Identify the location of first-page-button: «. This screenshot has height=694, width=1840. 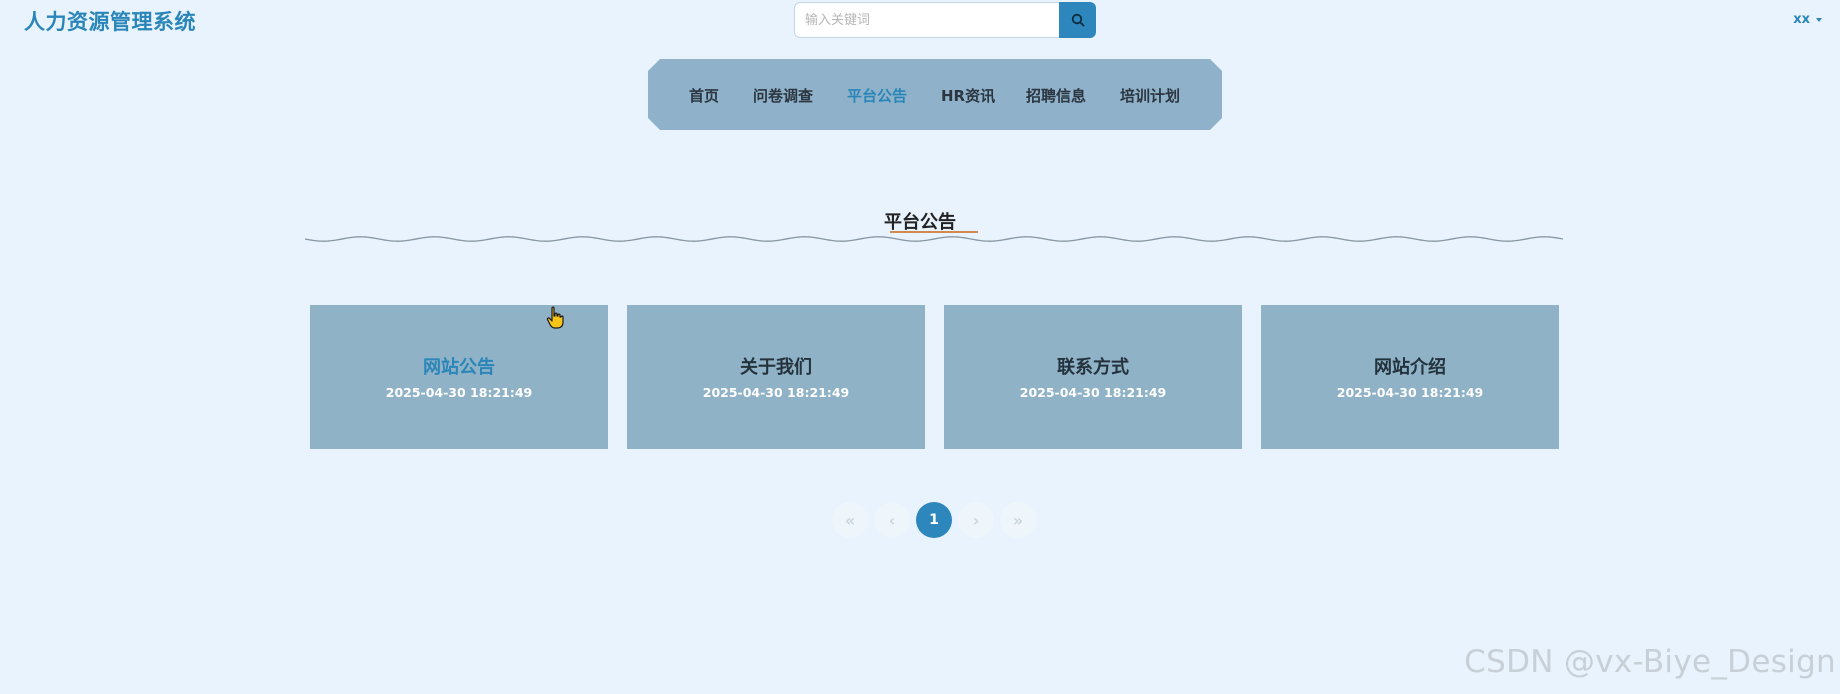
(850, 520).